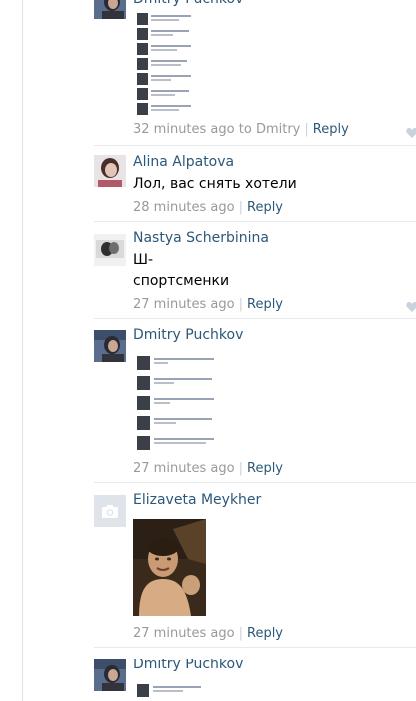  I want to click on page-border-line, so click(22, 350).